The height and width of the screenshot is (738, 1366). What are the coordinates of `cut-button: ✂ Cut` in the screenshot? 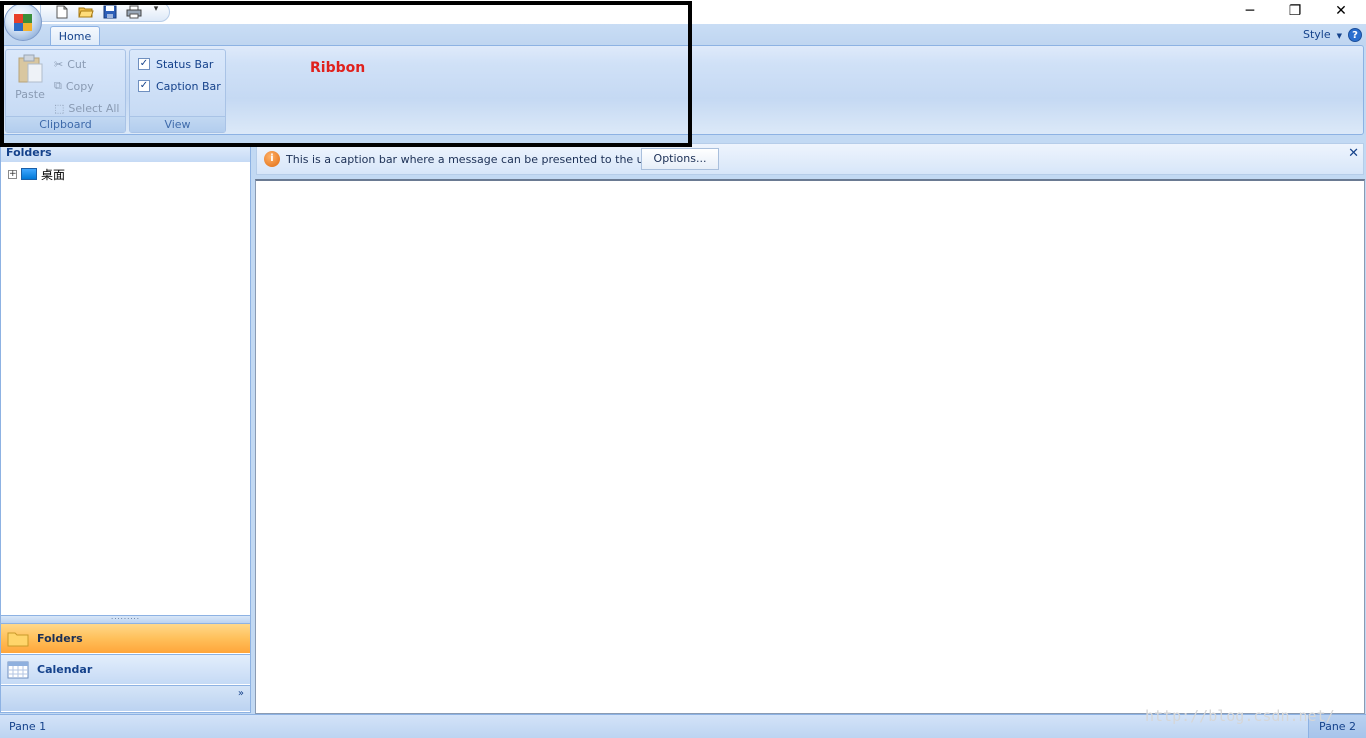 It's located at (70, 64).